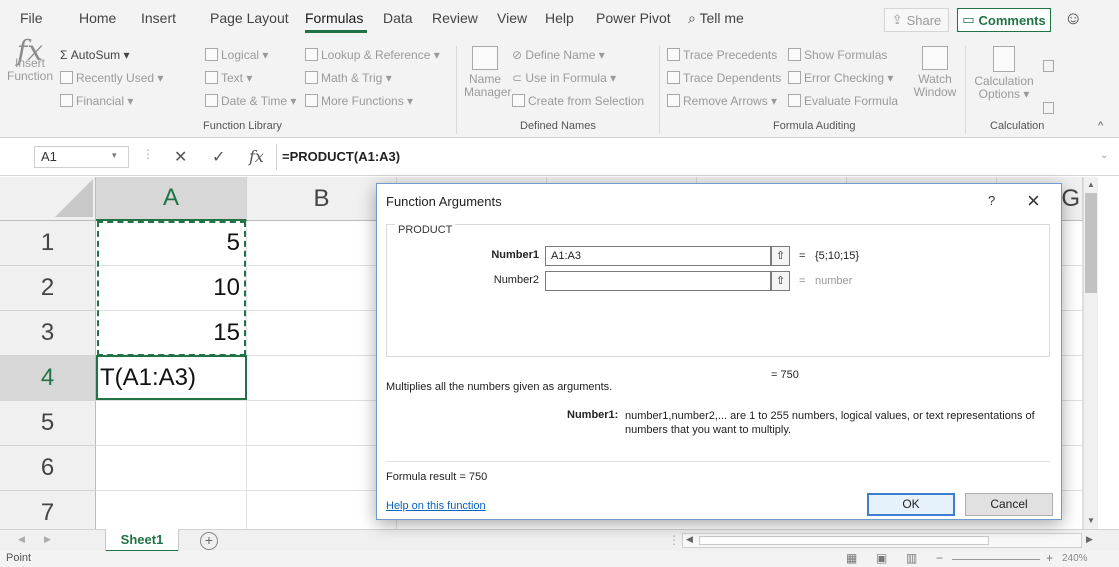 The height and width of the screenshot is (567, 1119). What do you see at coordinates (322, 423) in the screenshot?
I see `cell-b5` at bounding box center [322, 423].